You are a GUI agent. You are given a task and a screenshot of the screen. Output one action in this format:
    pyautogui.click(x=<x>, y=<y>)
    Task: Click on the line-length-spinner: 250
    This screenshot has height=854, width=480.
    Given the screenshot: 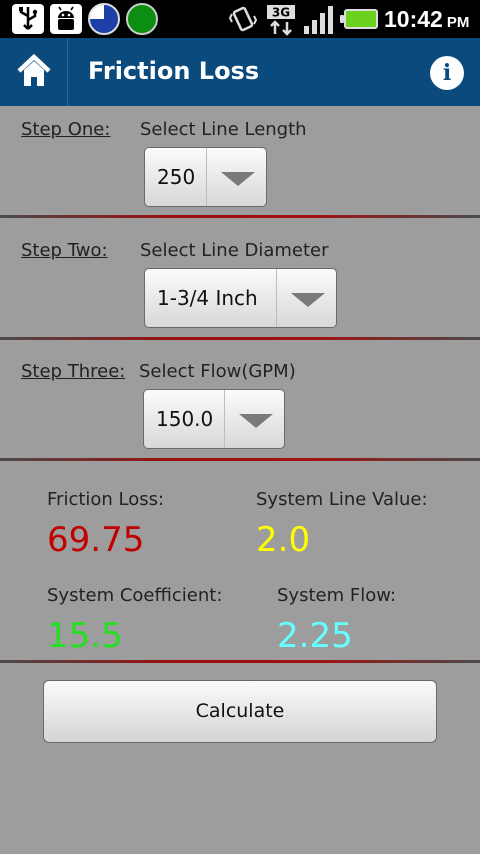 What is the action you would take?
    pyautogui.click(x=205, y=177)
    